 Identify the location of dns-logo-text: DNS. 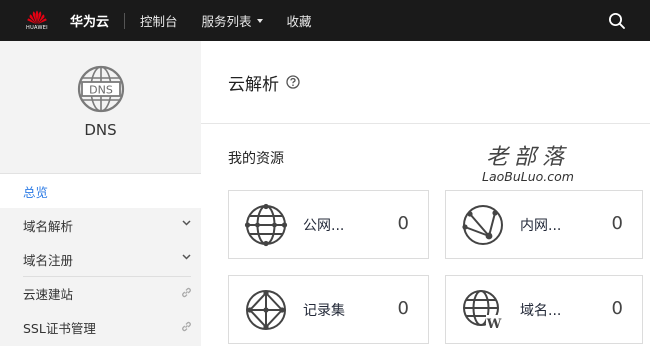
(101, 90).